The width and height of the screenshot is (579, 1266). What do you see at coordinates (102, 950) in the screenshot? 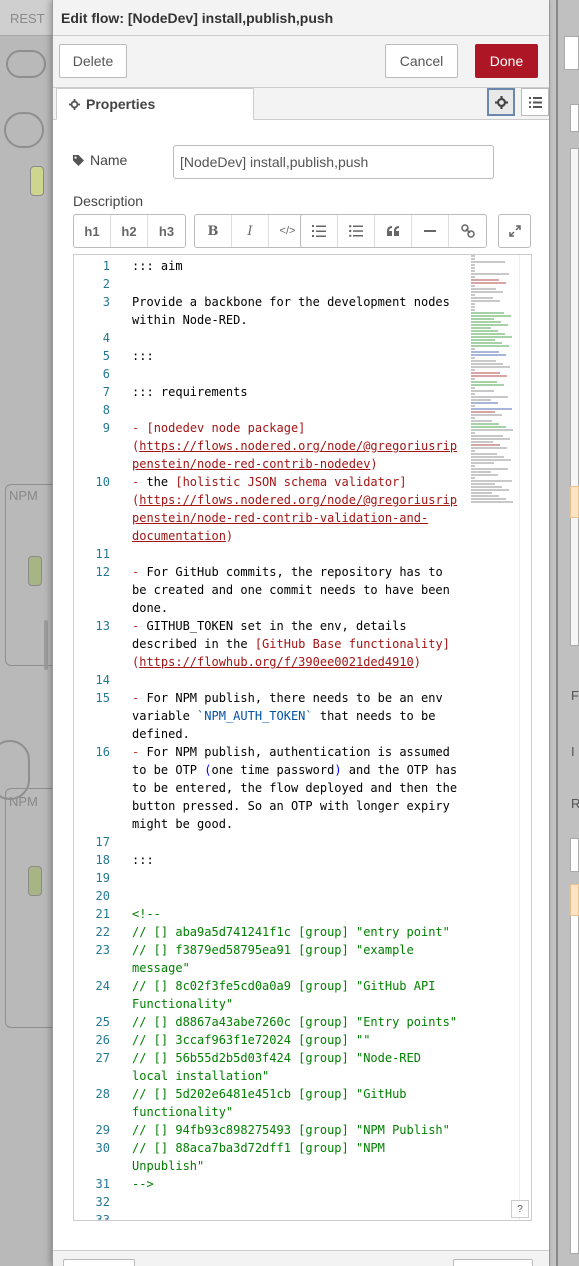
I see `line-number: 23` at bounding box center [102, 950].